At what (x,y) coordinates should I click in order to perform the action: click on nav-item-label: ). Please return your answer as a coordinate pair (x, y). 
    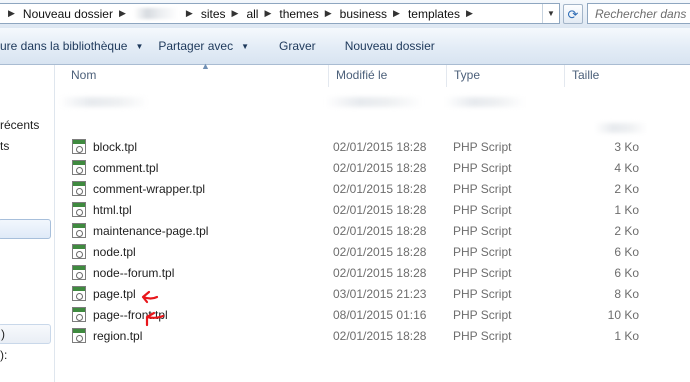
    Looking at the image, I should click on (3, 334).